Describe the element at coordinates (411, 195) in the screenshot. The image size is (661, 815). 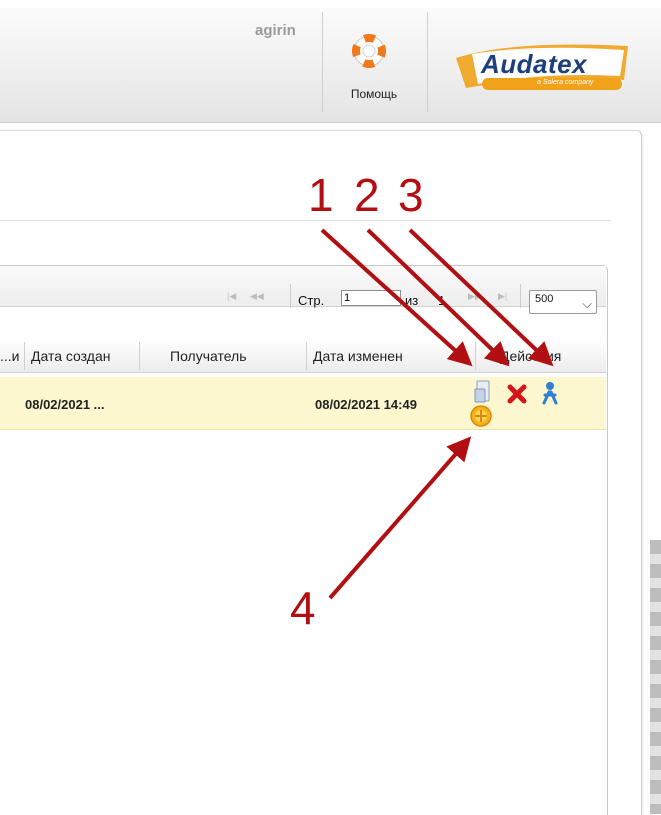
I see `annotation-label-3: 3` at that location.